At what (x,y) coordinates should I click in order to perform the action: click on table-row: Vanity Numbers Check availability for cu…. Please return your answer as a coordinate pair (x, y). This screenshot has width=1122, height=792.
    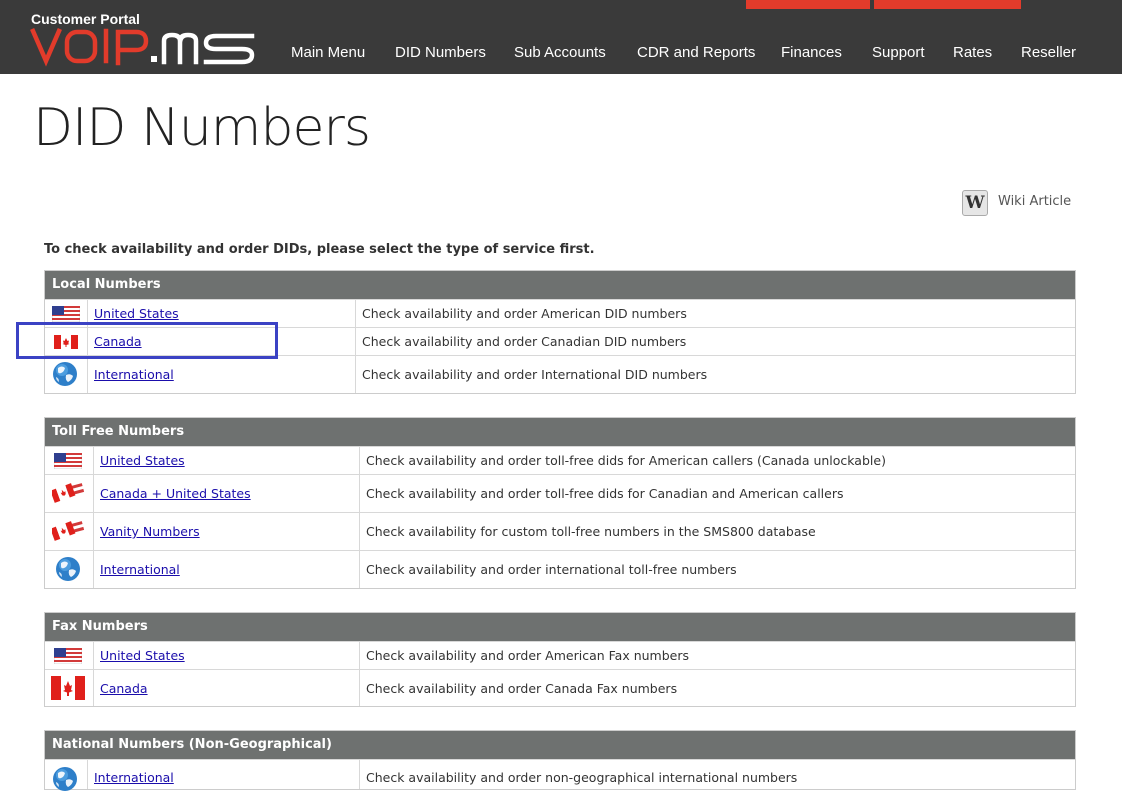
    Looking at the image, I should click on (560, 531).